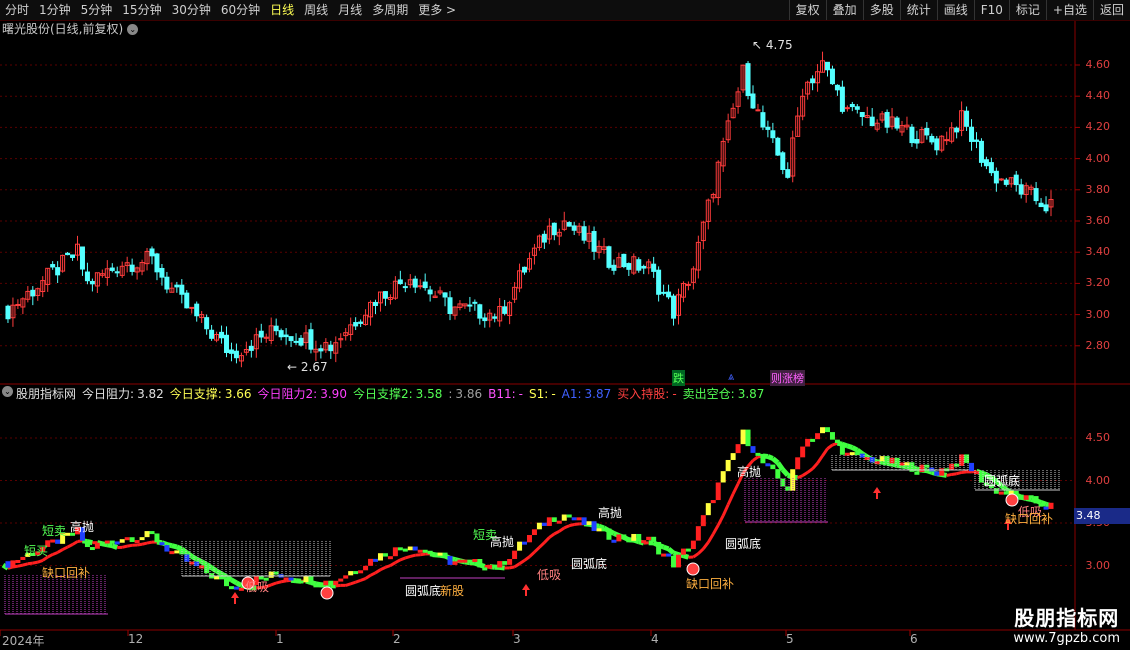 This screenshot has height=650, width=1130. Describe the element at coordinates (452, 591) in the screenshot. I see `signal-label: 新股` at that location.